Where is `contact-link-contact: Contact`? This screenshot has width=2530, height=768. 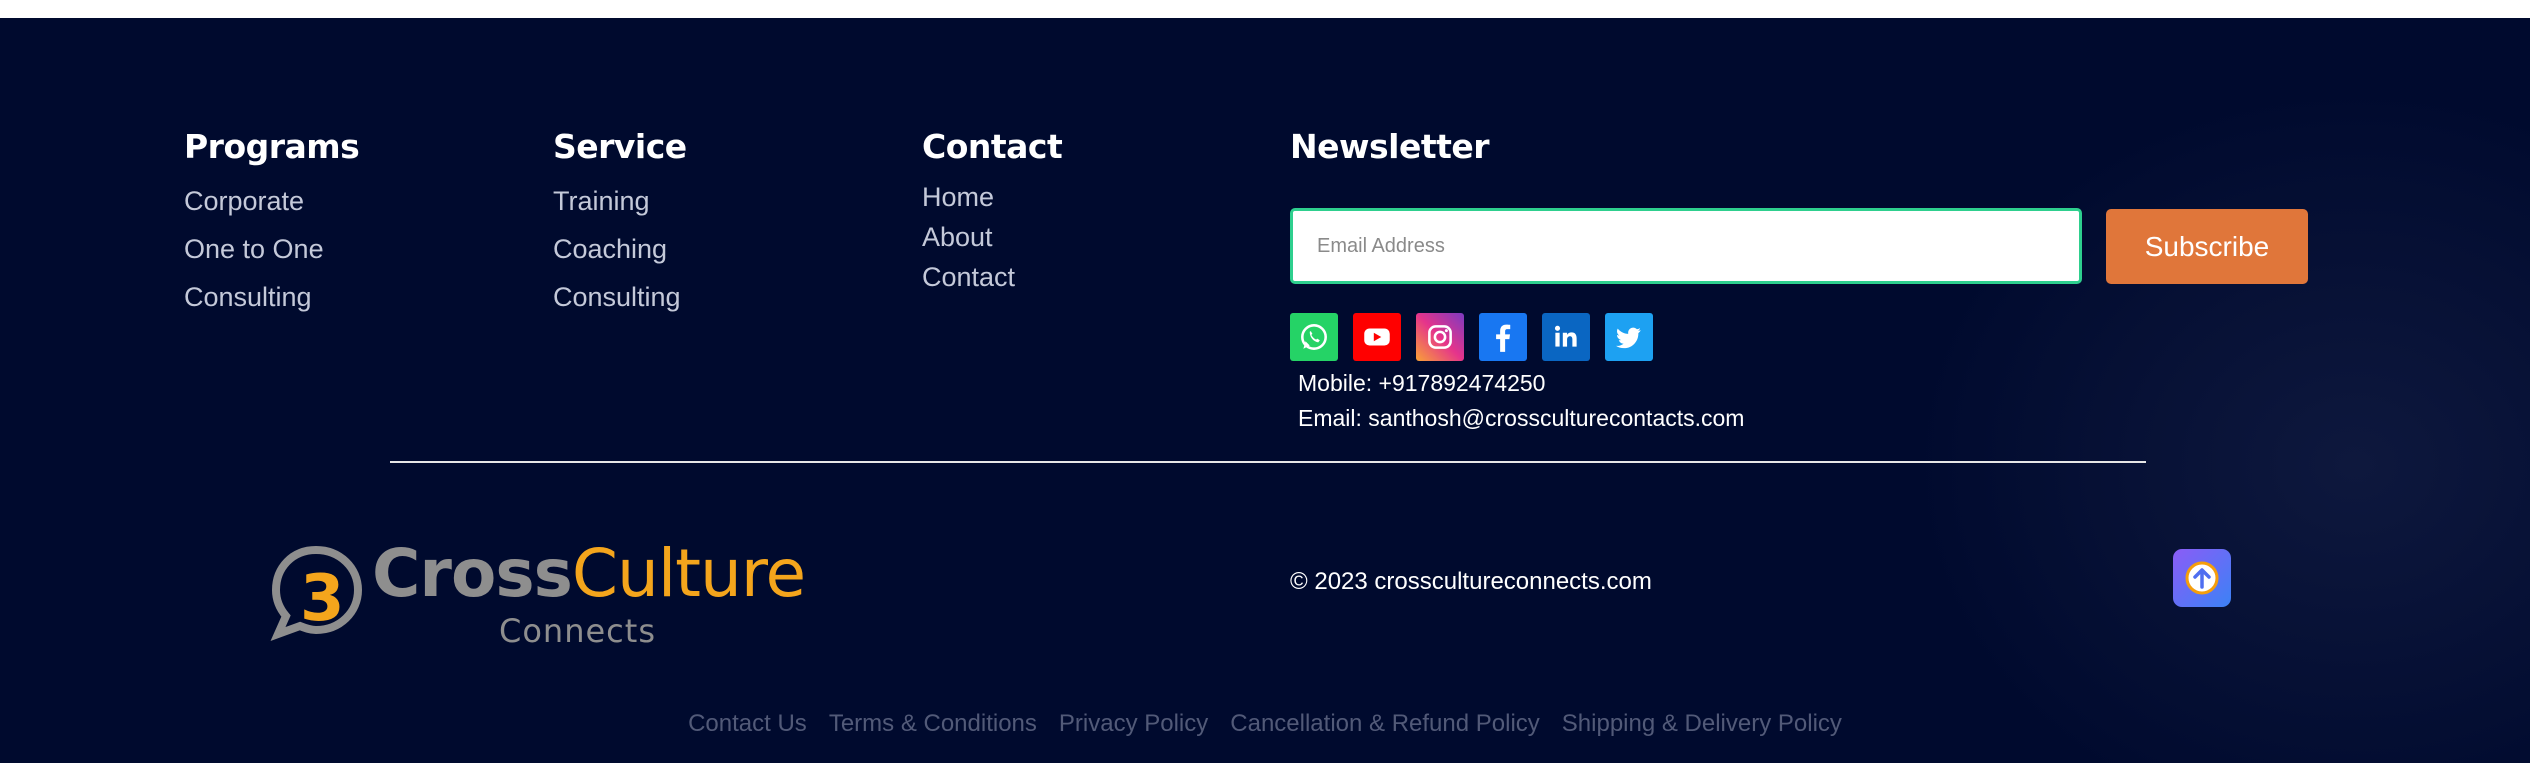 contact-link-contact: Contact is located at coordinates (992, 277).